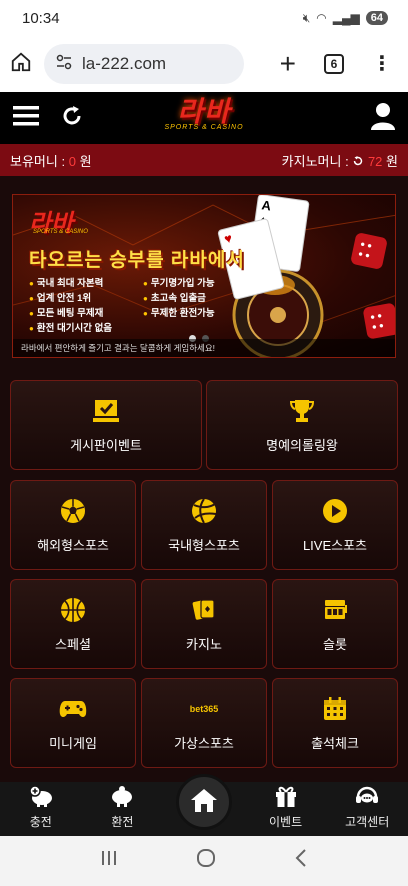  I want to click on menu-label: 해외형스포츠, so click(73, 545).